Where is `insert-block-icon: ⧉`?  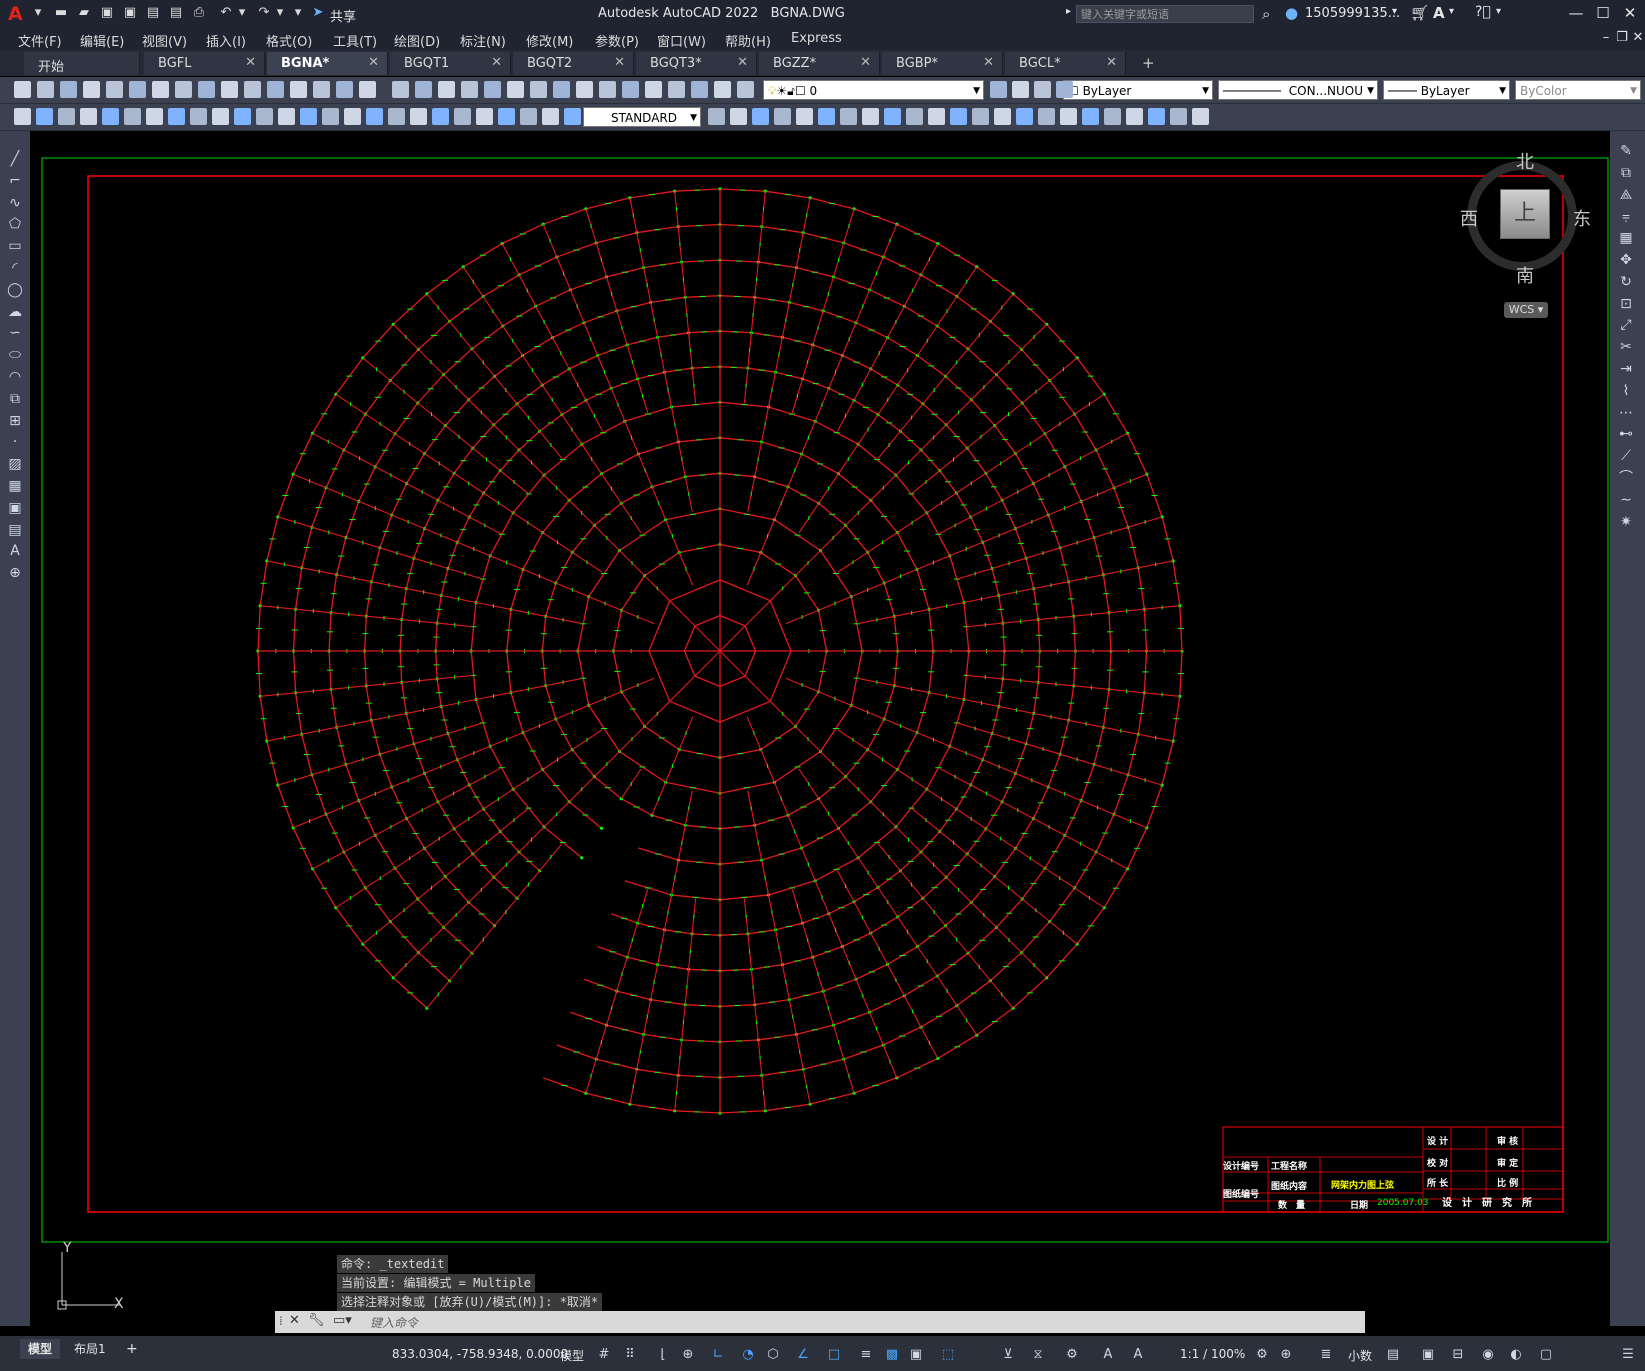
insert-block-icon: ⧉ is located at coordinates (15, 399).